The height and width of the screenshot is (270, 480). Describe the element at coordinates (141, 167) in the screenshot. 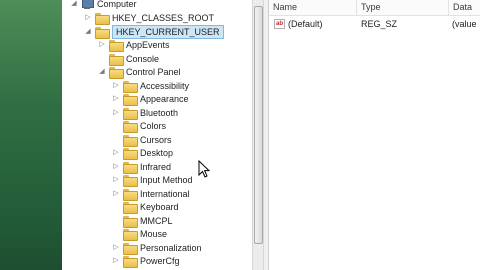

I see `tree-item-infrared: ▷ Infrared` at that location.